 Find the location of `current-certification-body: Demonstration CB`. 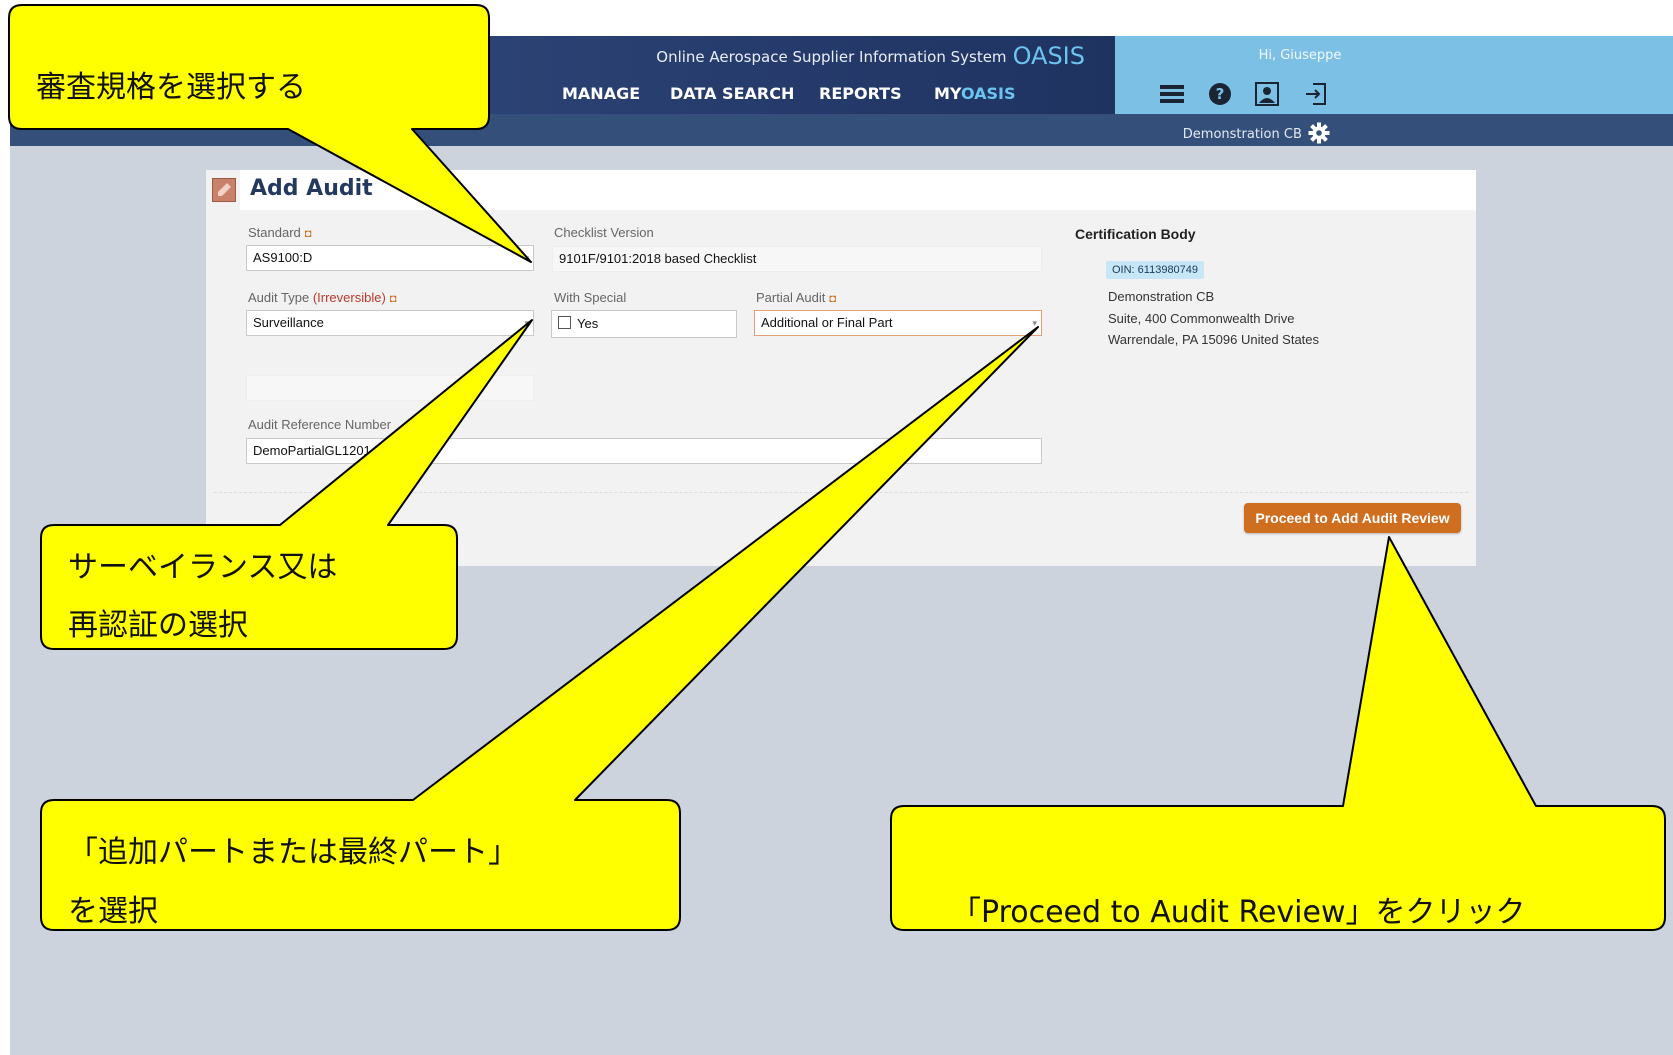

current-certification-body: Demonstration CB is located at coordinates (1215, 133).